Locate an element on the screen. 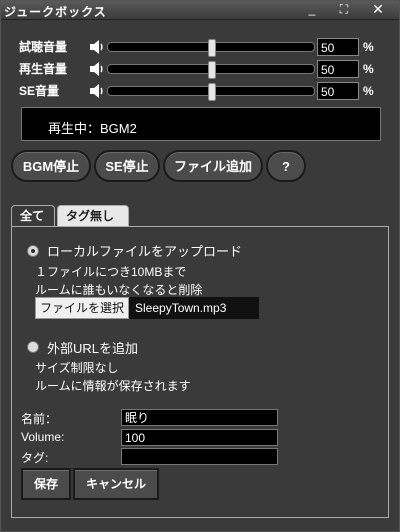 This screenshot has width=400, height=532. maximize-button: ⛶ is located at coordinates (344, 9).